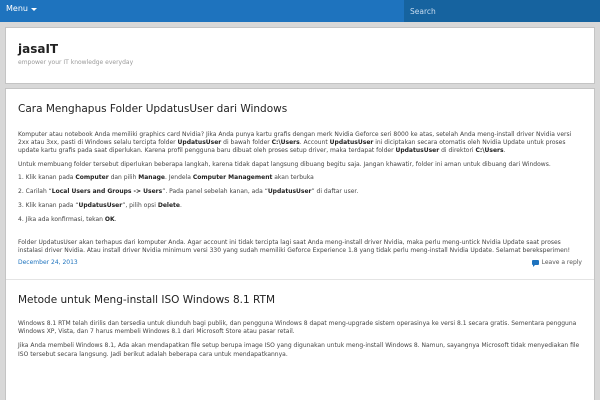 Image resolution: width=600 pixels, height=400 pixels. I want to click on post-date-link: December 24, 2013, so click(48, 262).